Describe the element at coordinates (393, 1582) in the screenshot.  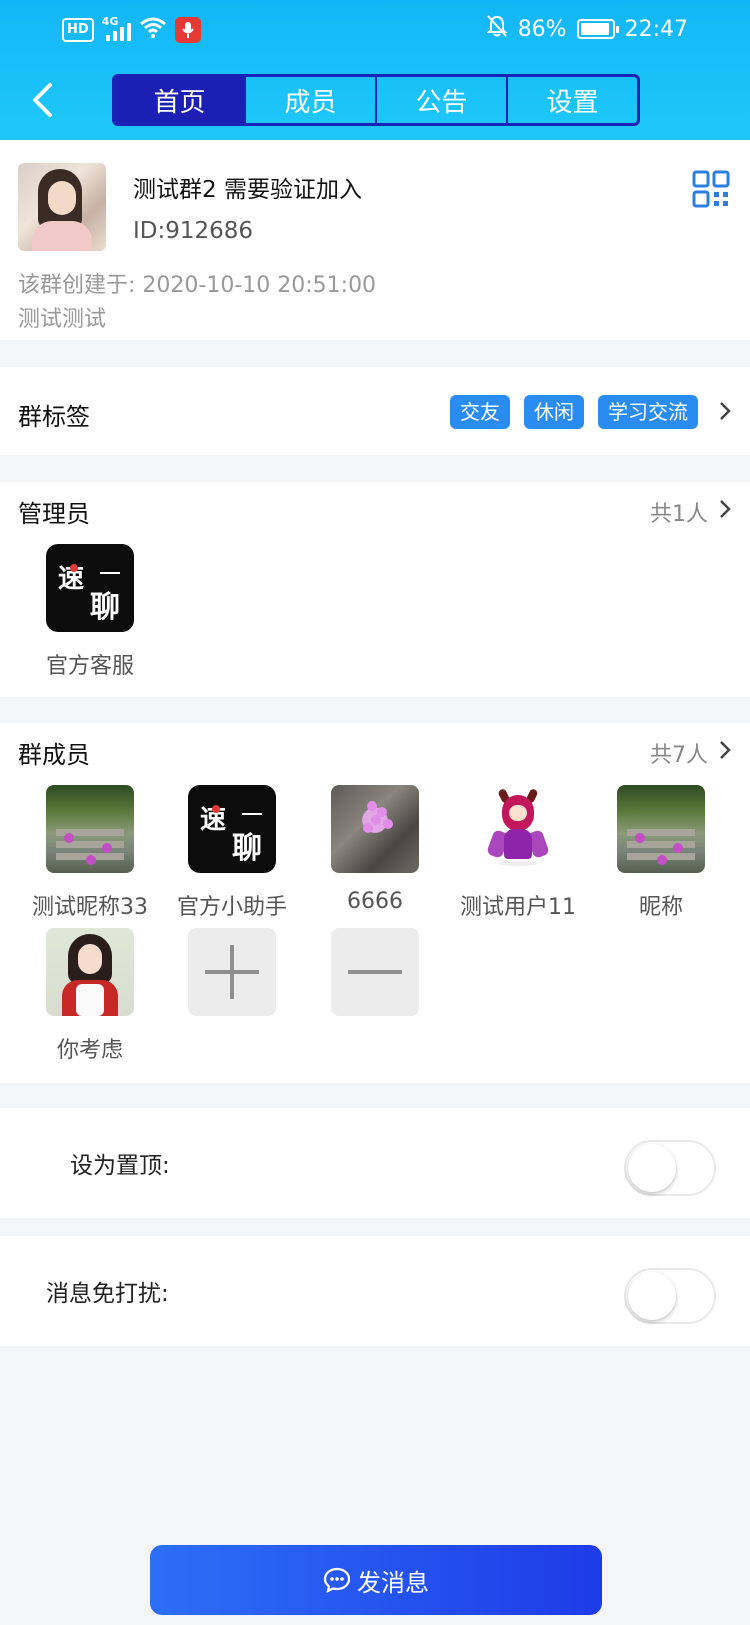
I see `send-message-label: 发消息` at that location.